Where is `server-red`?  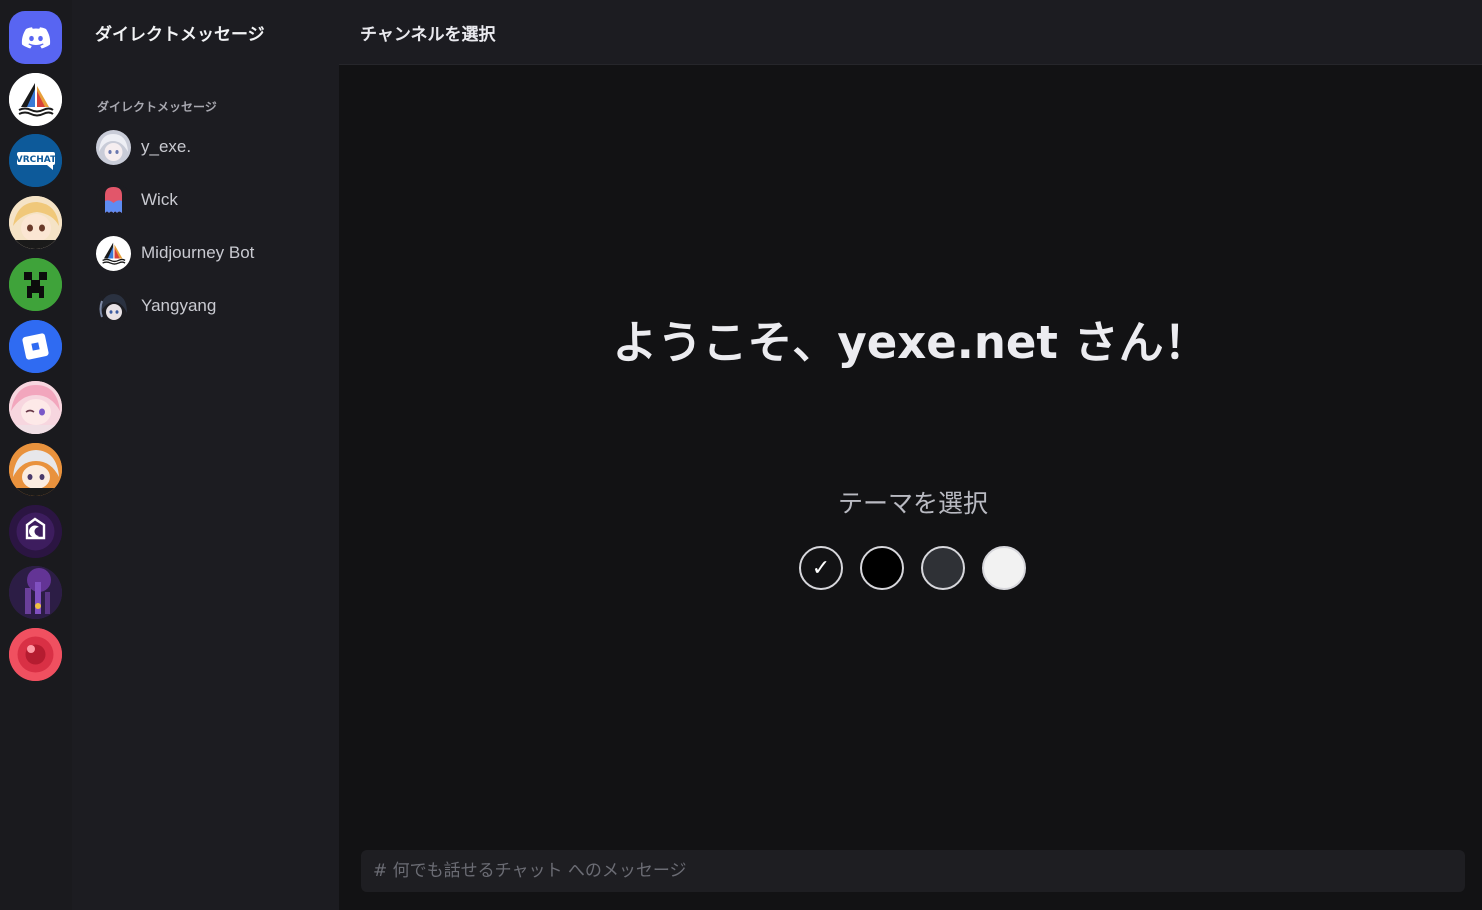 server-red is located at coordinates (35, 654).